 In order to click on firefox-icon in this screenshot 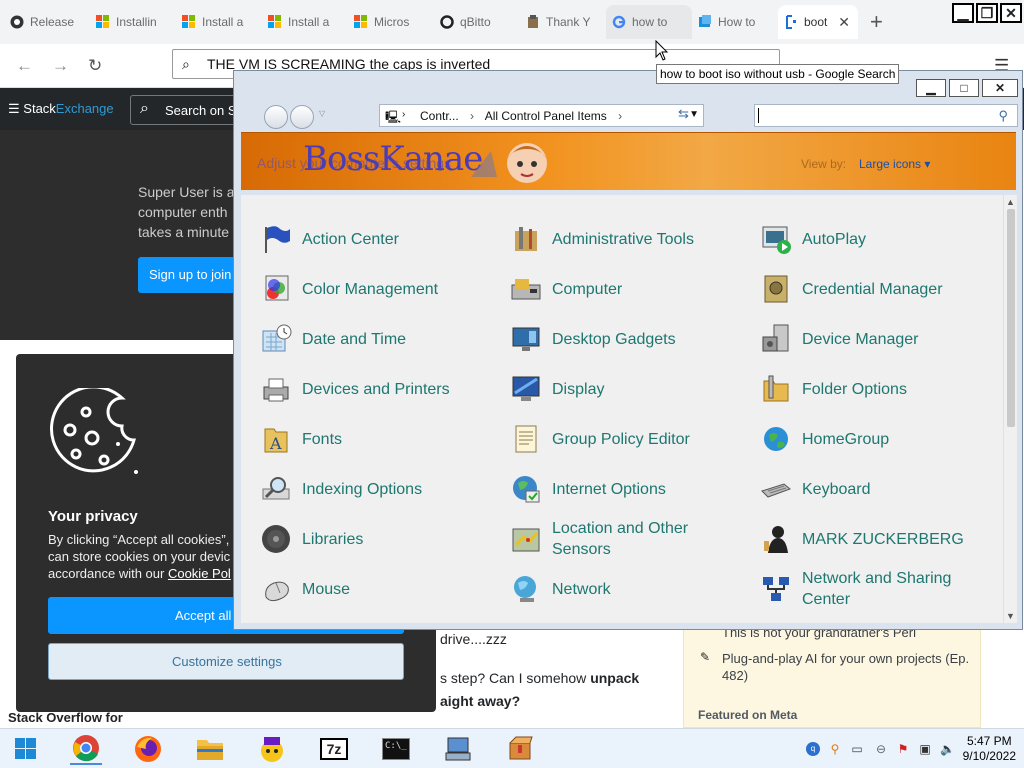, I will do `click(148, 749)`.